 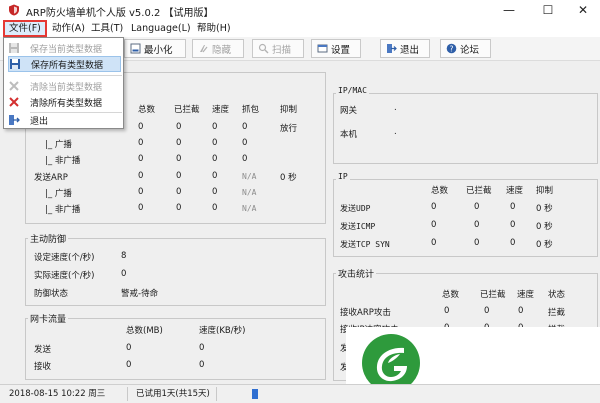 I want to click on scan-icon, so click(x=263, y=48).